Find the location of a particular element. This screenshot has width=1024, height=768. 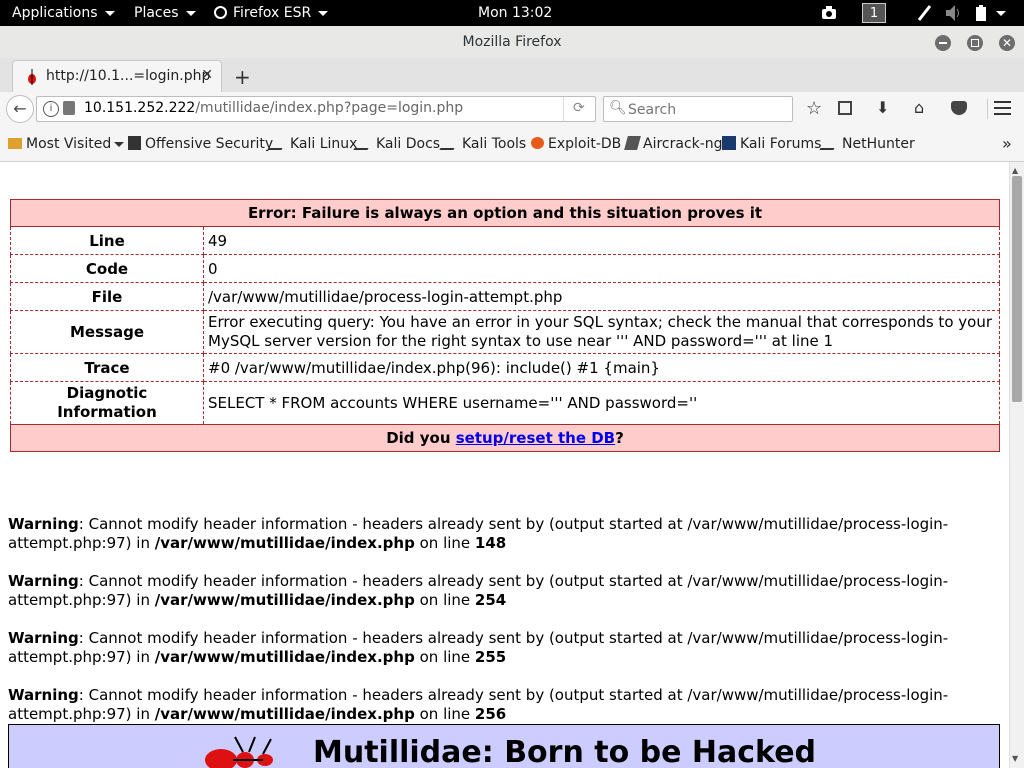

window-title-bar: Mozilla Firefox ✕ is located at coordinates (512, 42).